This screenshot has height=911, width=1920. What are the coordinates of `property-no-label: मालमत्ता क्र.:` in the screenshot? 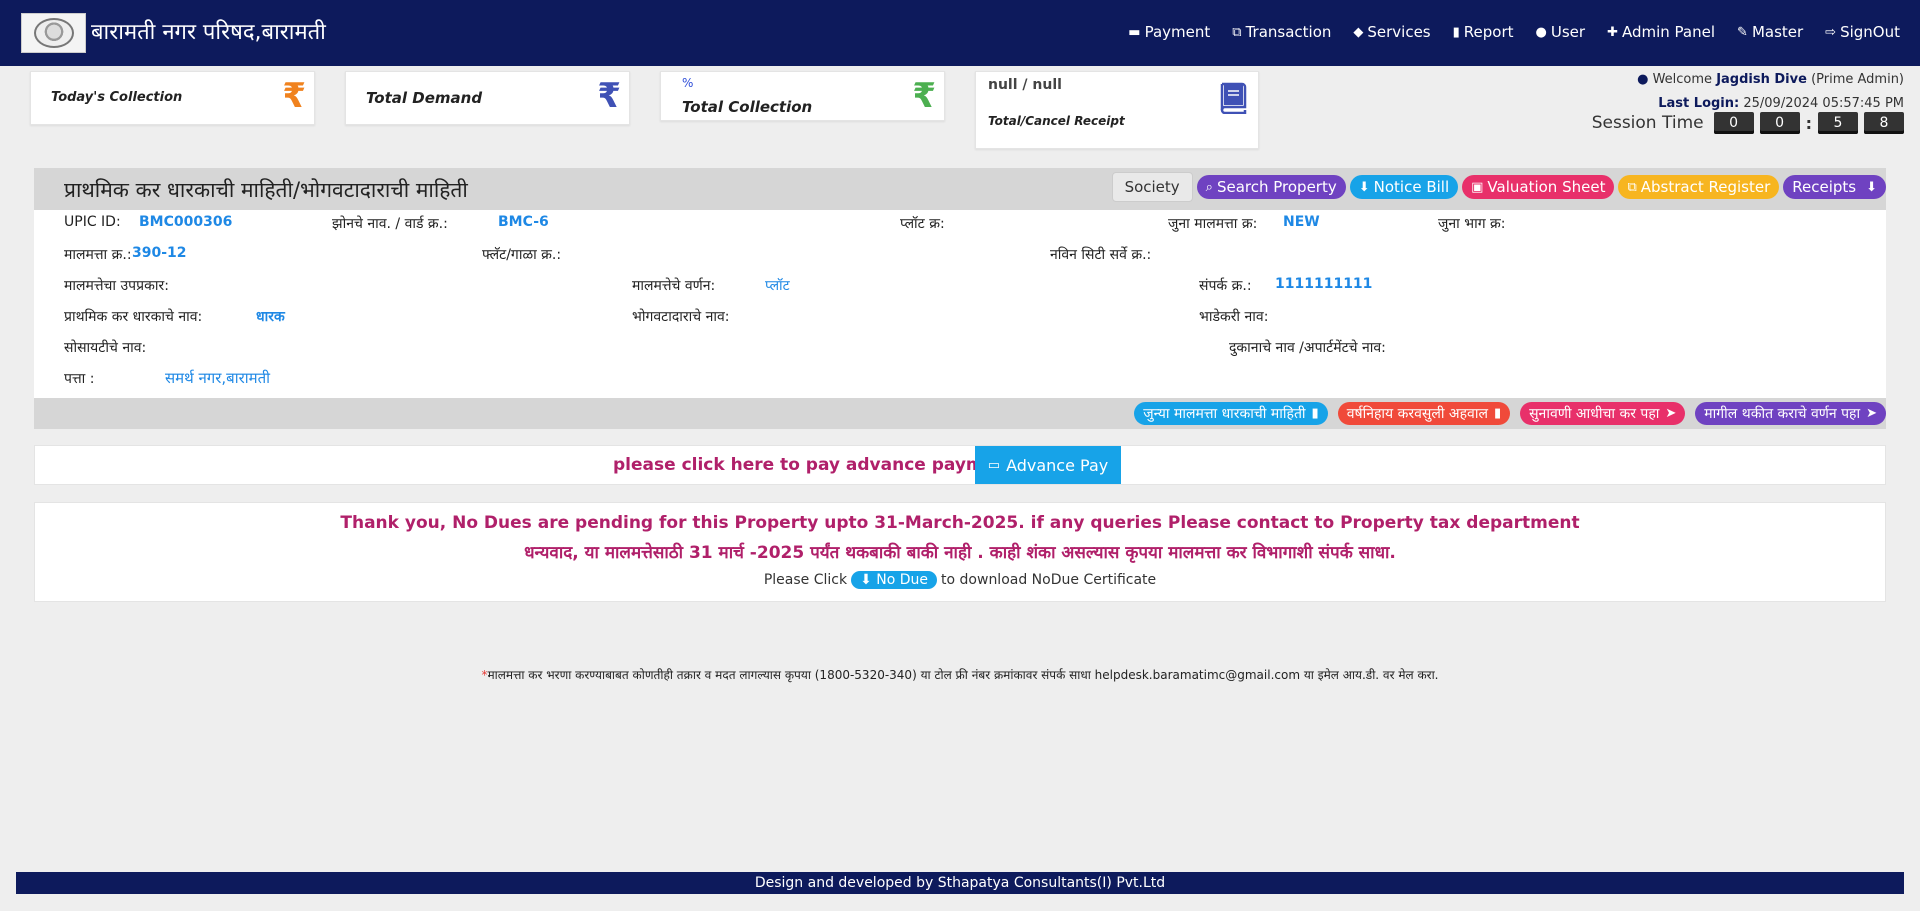 It's located at (98, 255).